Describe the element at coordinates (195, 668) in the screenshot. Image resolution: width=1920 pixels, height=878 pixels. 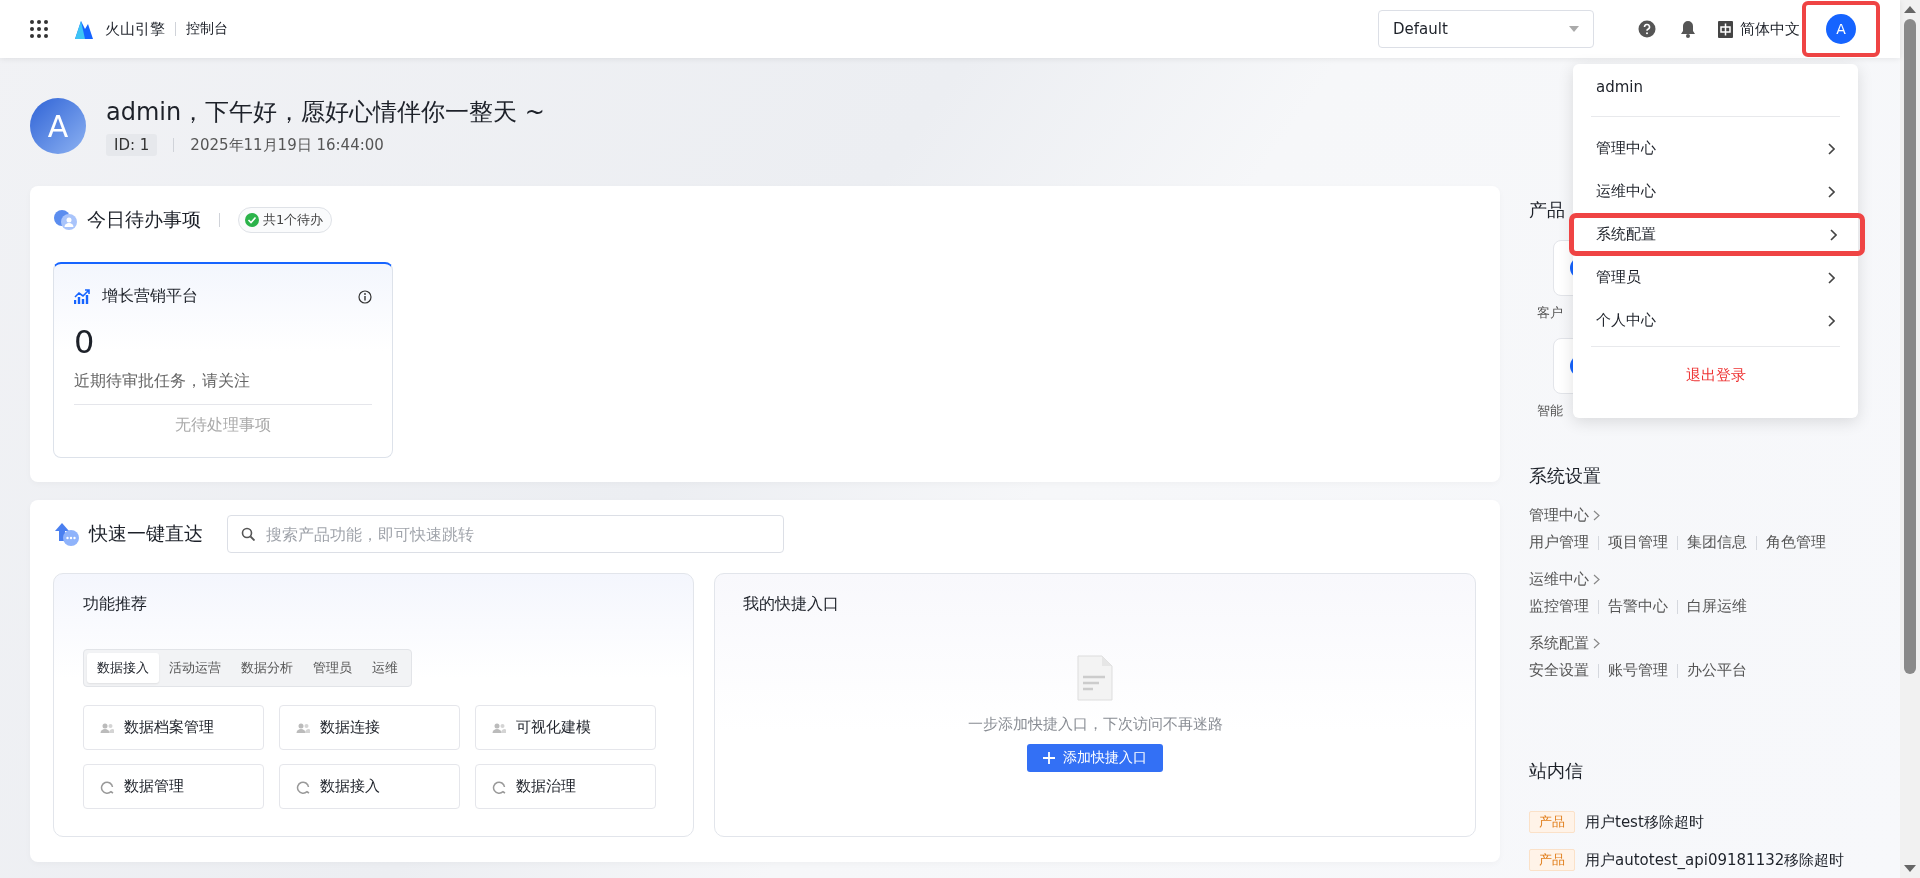
I see `tab: 活动运营` at that location.